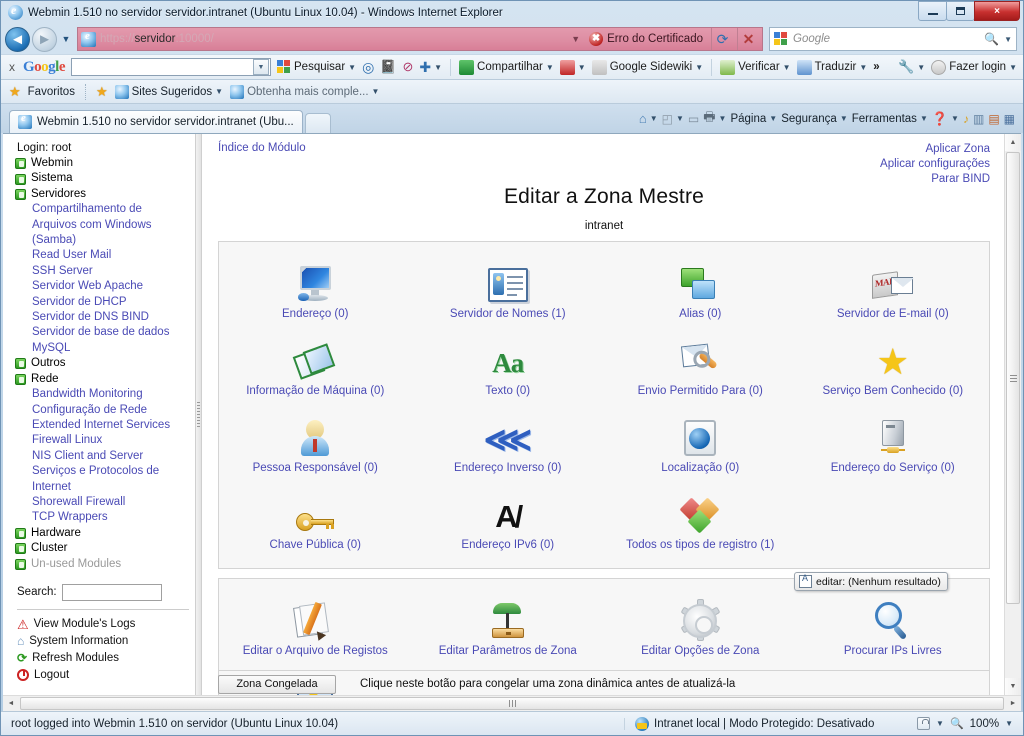  I want to click on zoom-dropdown-icon: ▼, so click(1009, 723).